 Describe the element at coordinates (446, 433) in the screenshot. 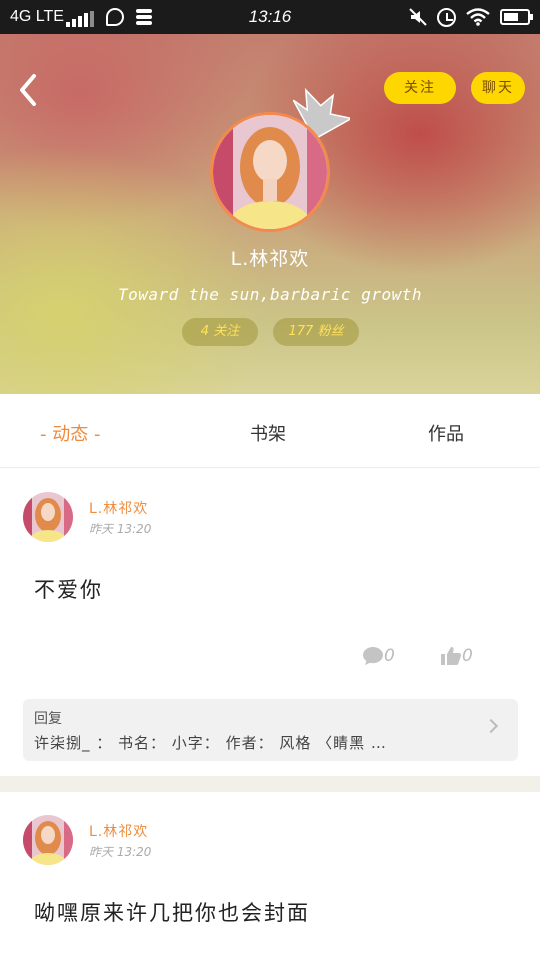

I see `tab-works: 作品` at that location.